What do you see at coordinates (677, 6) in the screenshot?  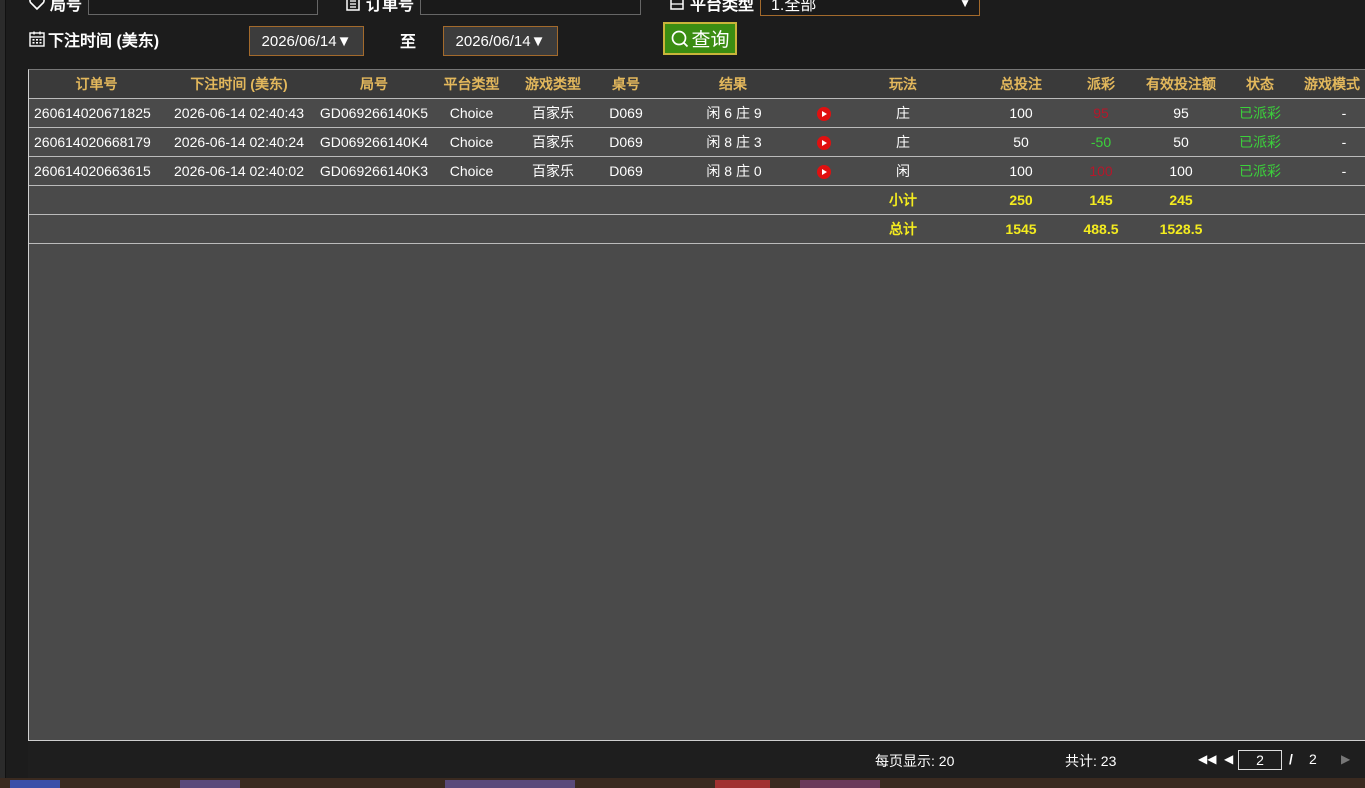 I see `printer-icon` at bounding box center [677, 6].